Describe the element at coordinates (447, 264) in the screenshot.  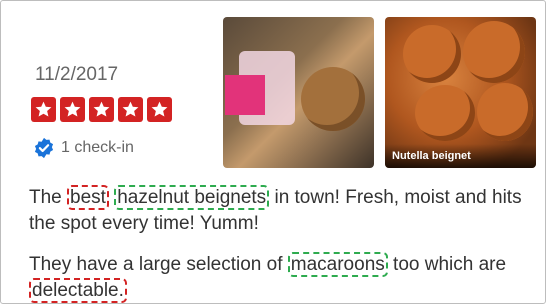
I see `text-span: too which are` at that location.